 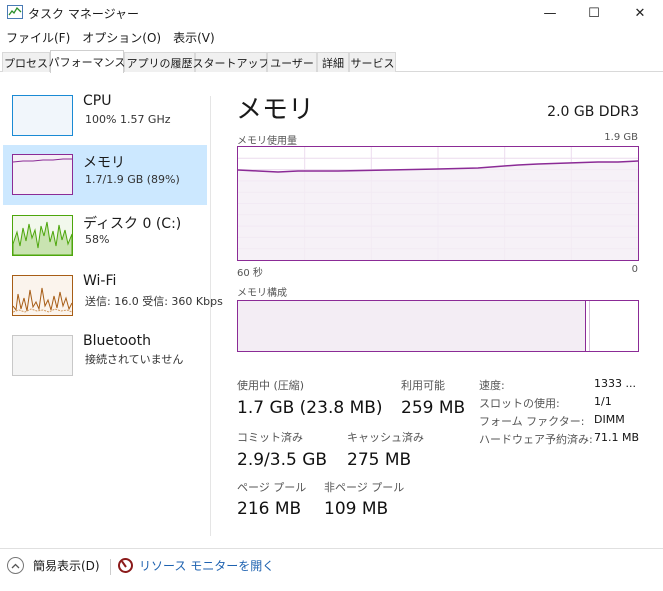 What do you see at coordinates (593, 112) in the screenshot?
I see `memory-spec: 2.0 GB DDR3` at bounding box center [593, 112].